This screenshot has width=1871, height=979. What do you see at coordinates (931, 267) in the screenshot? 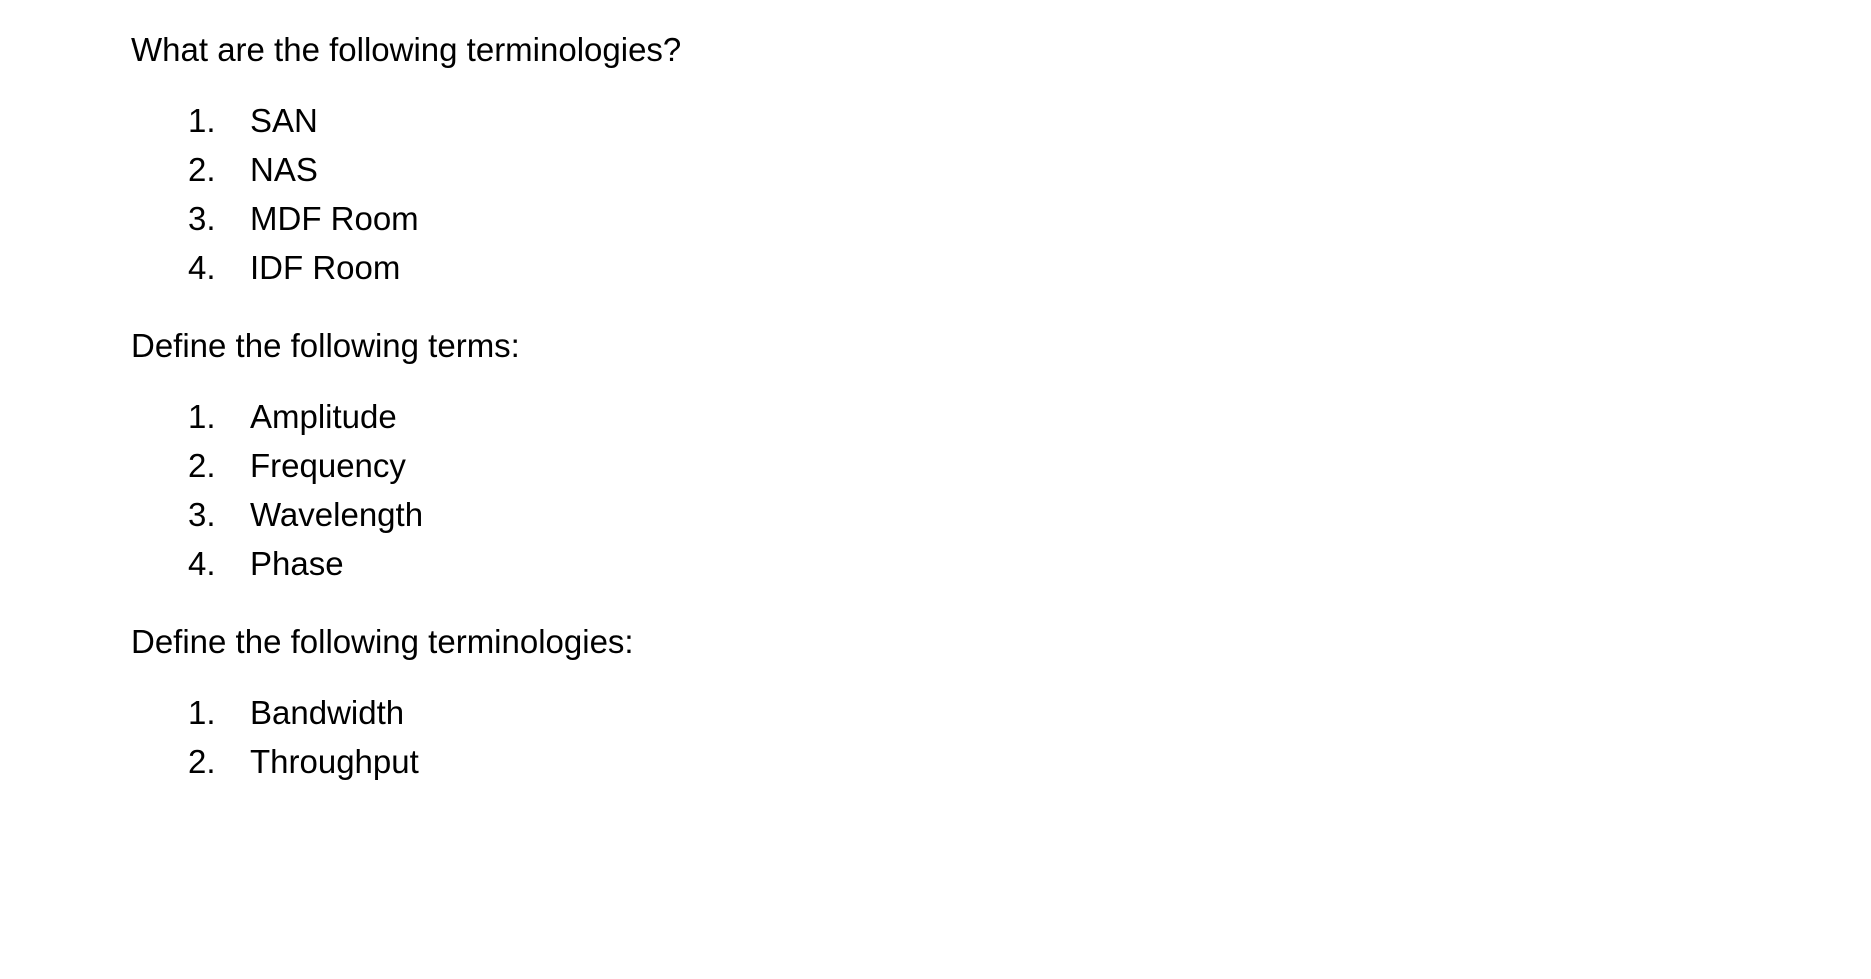
I see `list-item: 4. IDF Room` at bounding box center [931, 267].